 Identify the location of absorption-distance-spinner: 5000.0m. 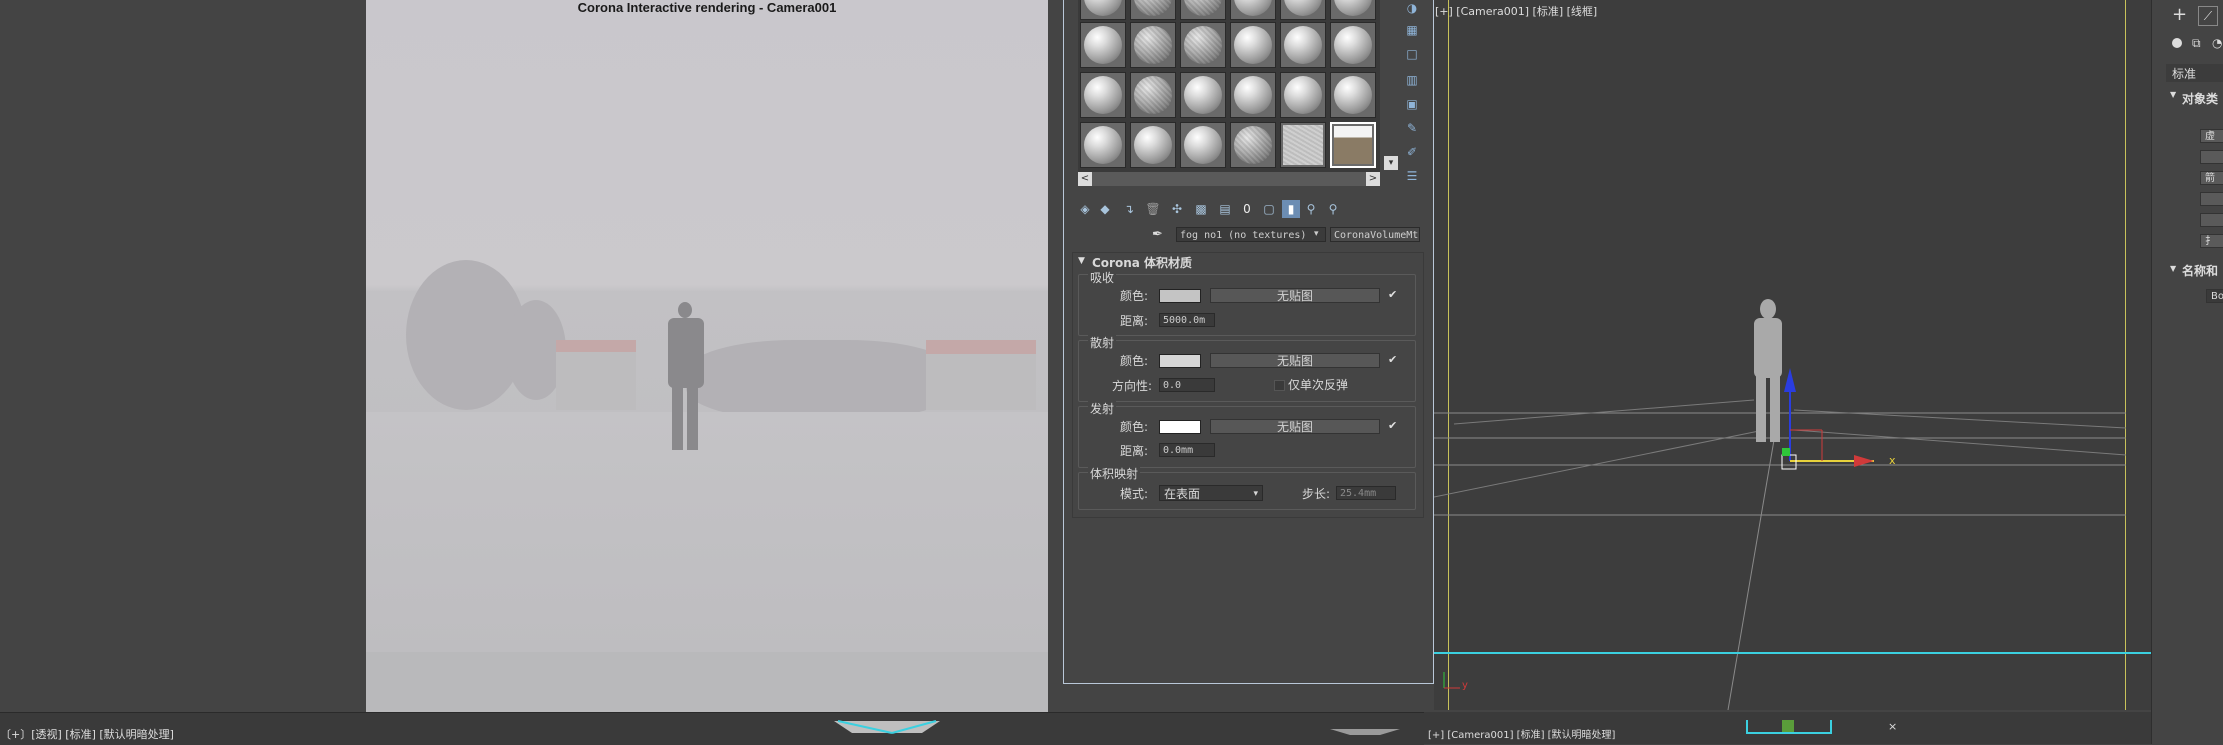
(1187, 320).